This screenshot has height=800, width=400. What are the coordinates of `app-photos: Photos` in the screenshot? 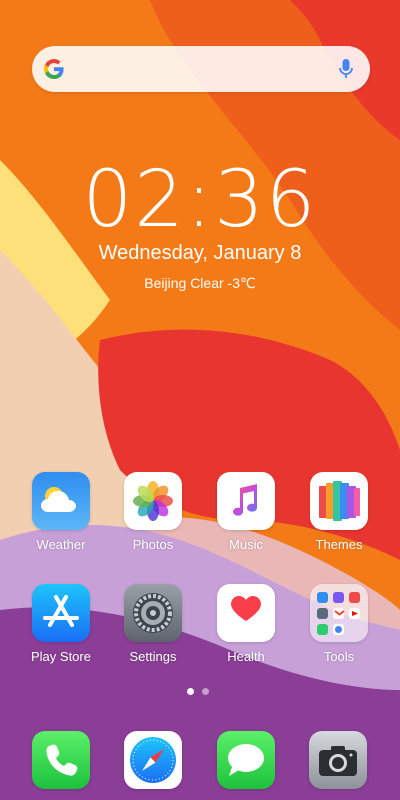 It's located at (153, 512).